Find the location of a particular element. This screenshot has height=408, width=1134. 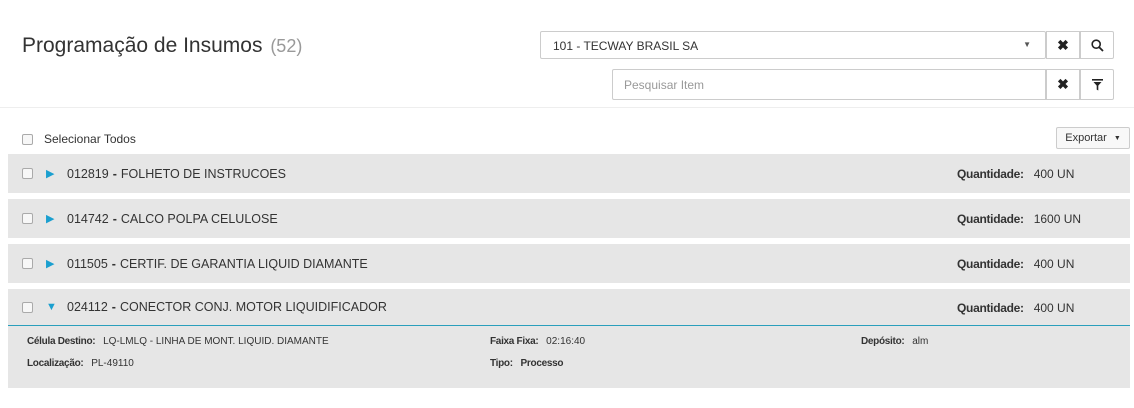

item-name: FOLHETO DE INSTRUCOES is located at coordinates (203, 173).